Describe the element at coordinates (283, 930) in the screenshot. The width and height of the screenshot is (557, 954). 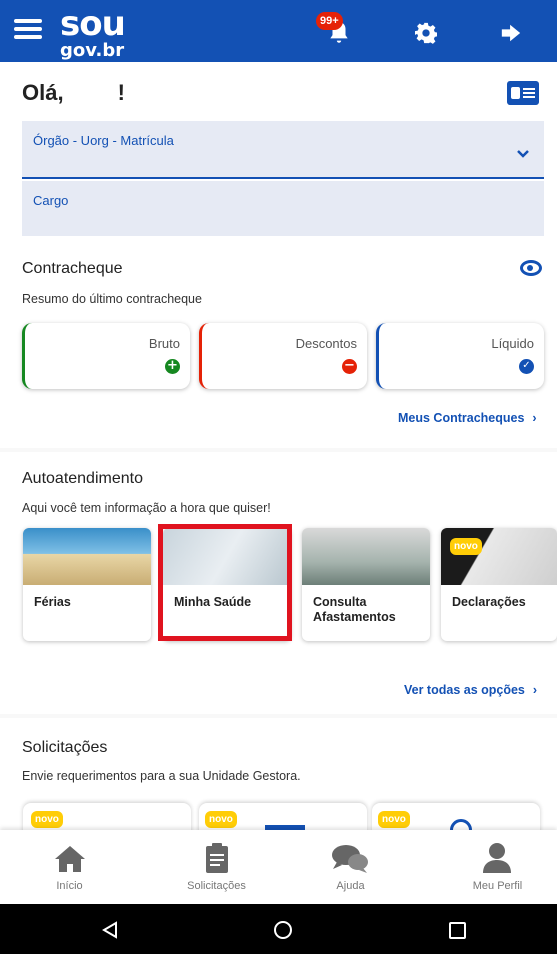
I see `home-circle-icon` at that location.